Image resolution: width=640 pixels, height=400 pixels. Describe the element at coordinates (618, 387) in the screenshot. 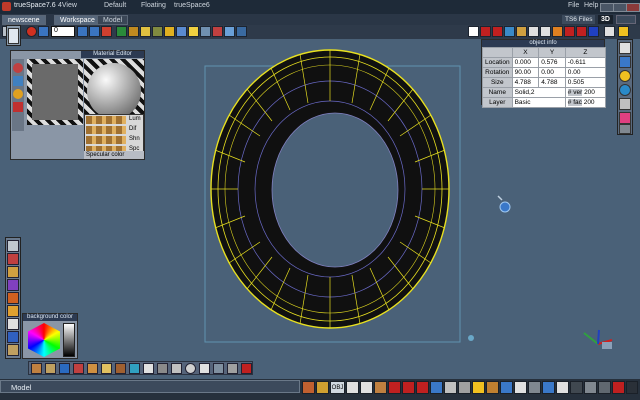

I see `settings-icon` at that location.